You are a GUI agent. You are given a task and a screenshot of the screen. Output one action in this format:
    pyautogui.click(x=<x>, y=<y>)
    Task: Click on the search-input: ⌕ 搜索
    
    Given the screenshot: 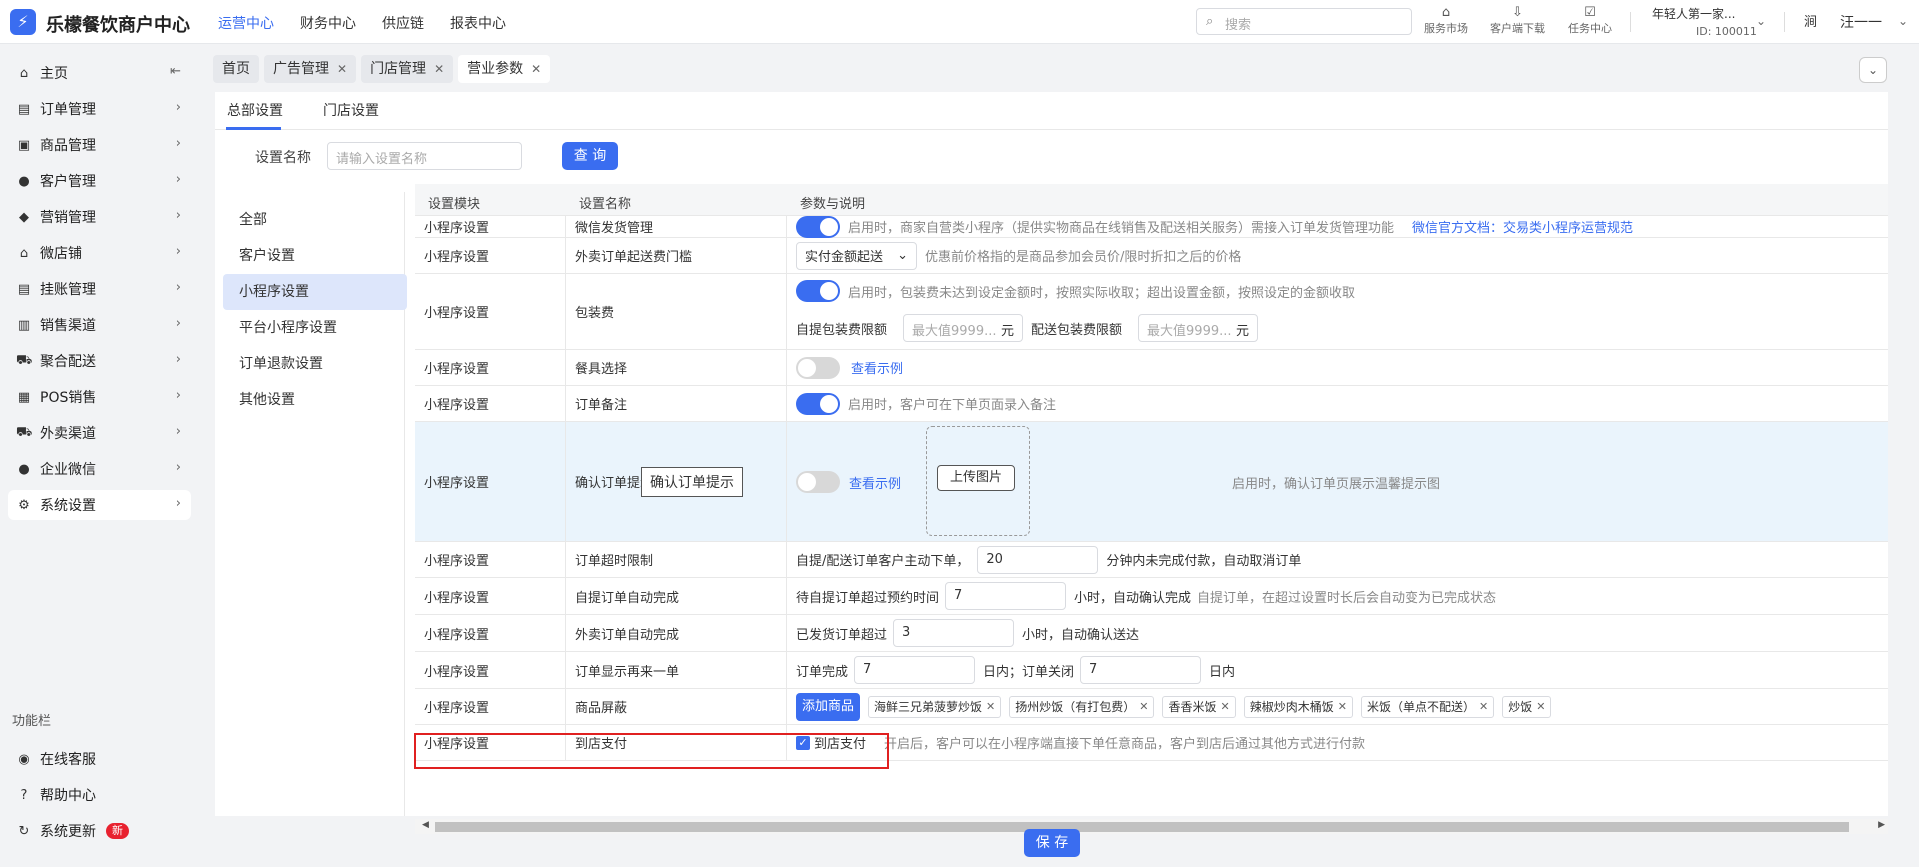 What is the action you would take?
    pyautogui.click(x=1304, y=21)
    